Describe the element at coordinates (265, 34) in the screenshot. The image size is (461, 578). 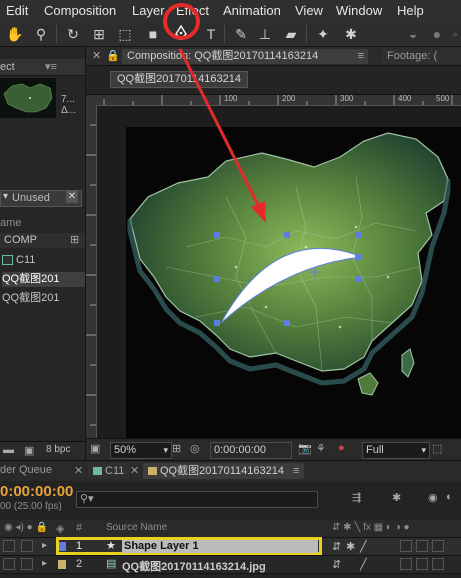
I see `clone-stamp-tool-icon: ⊥` at that location.